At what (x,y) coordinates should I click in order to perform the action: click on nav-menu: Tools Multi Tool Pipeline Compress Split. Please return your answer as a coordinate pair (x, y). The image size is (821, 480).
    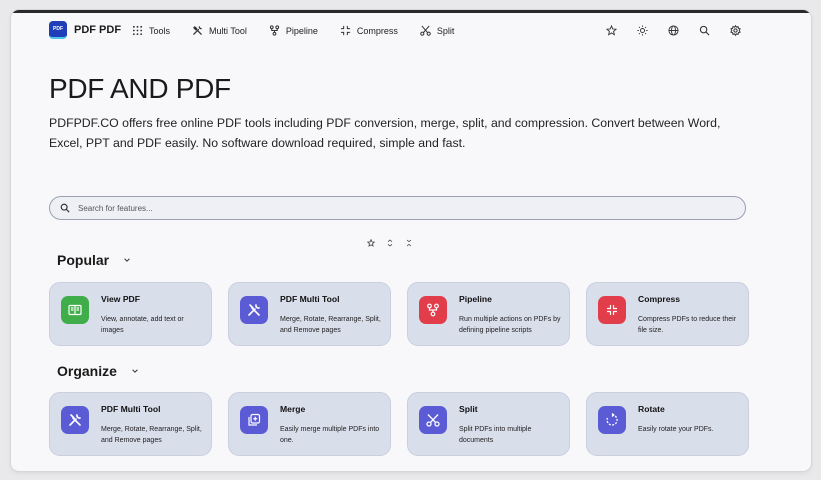
    Looking at the image, I should click on (304, 30).